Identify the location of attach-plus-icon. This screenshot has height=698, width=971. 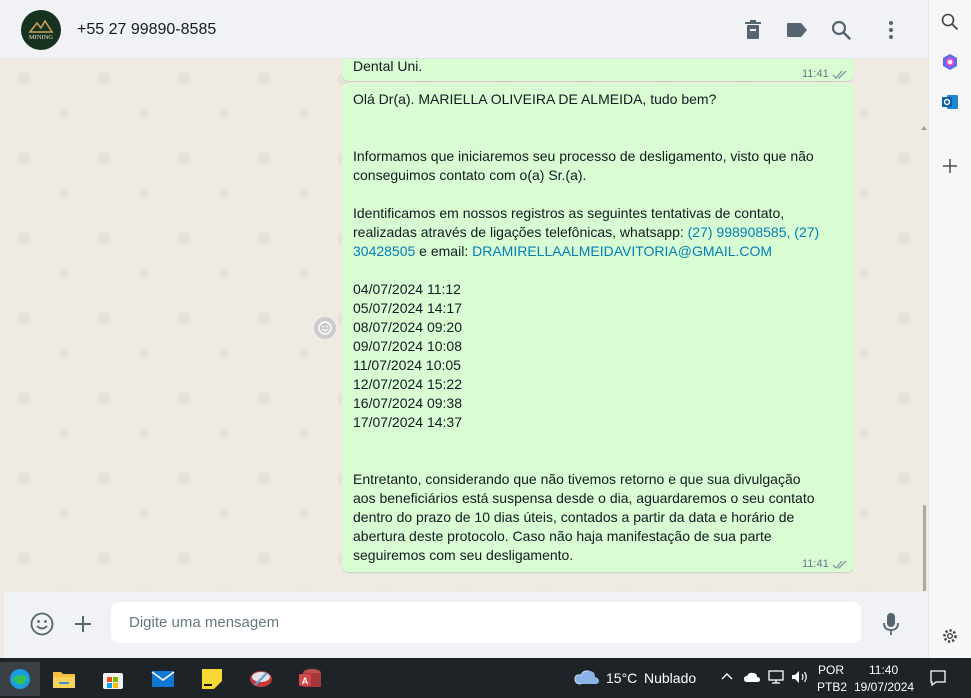
(83, 624).